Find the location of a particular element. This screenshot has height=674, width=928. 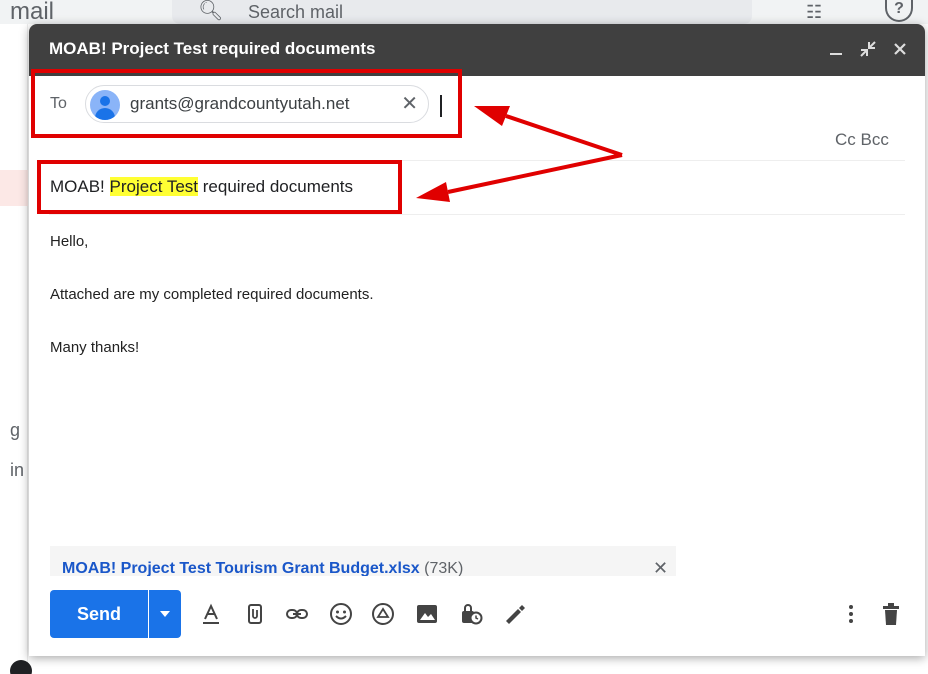

annotation-box-recipient is located at coordinates (246, 103).